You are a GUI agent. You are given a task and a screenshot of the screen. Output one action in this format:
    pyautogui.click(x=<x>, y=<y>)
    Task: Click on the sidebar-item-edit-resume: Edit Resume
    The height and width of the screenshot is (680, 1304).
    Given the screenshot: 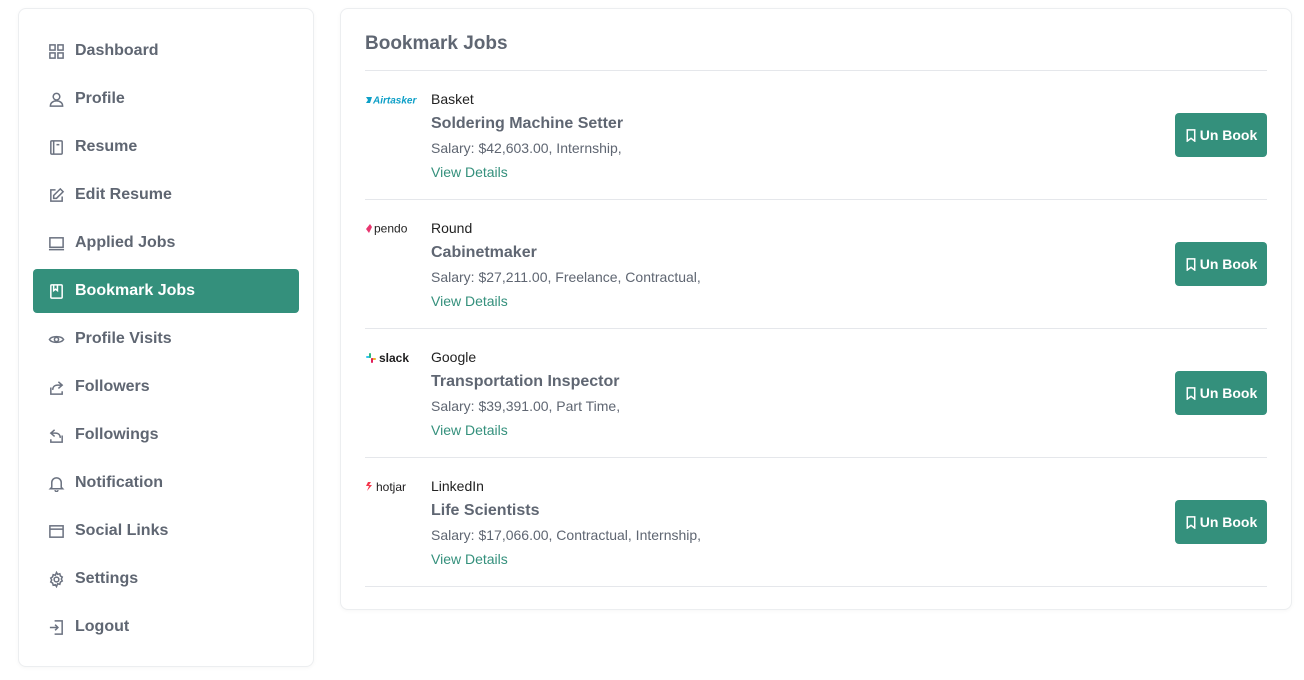 What is the action you would take?
    pyautogui.click(x=166, y=195)
    